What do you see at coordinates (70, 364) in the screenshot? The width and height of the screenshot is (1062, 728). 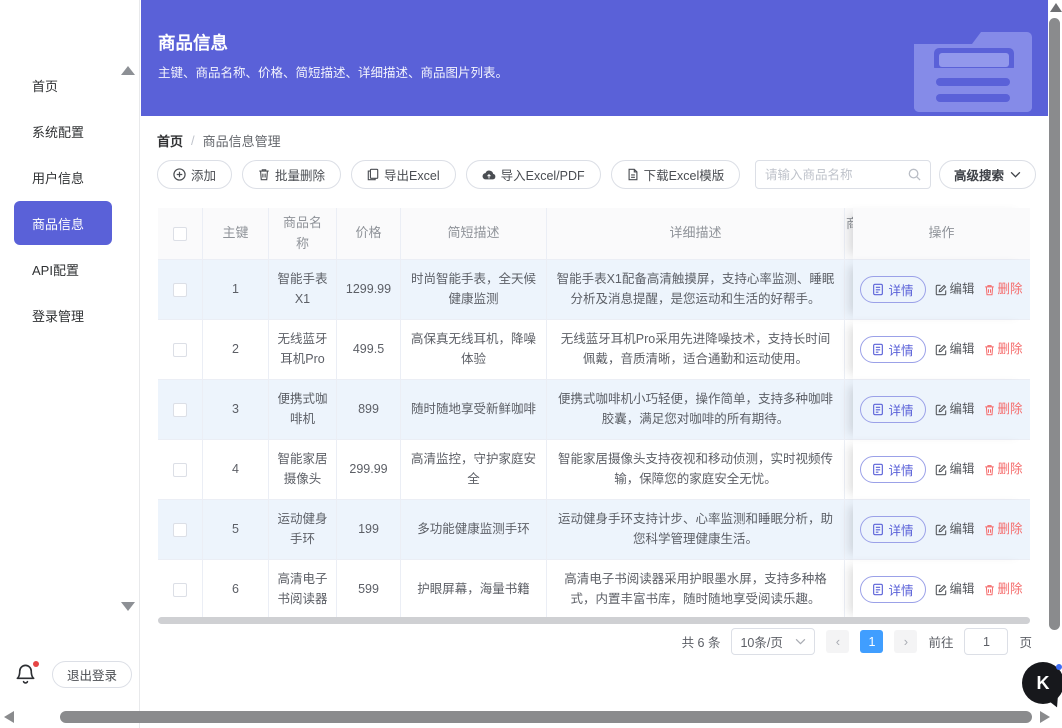 I see `sidebar: 首页 系统配置 用户信息 商品信息 API配置 登录管理 退出登录` at bounding box center [70, 364].